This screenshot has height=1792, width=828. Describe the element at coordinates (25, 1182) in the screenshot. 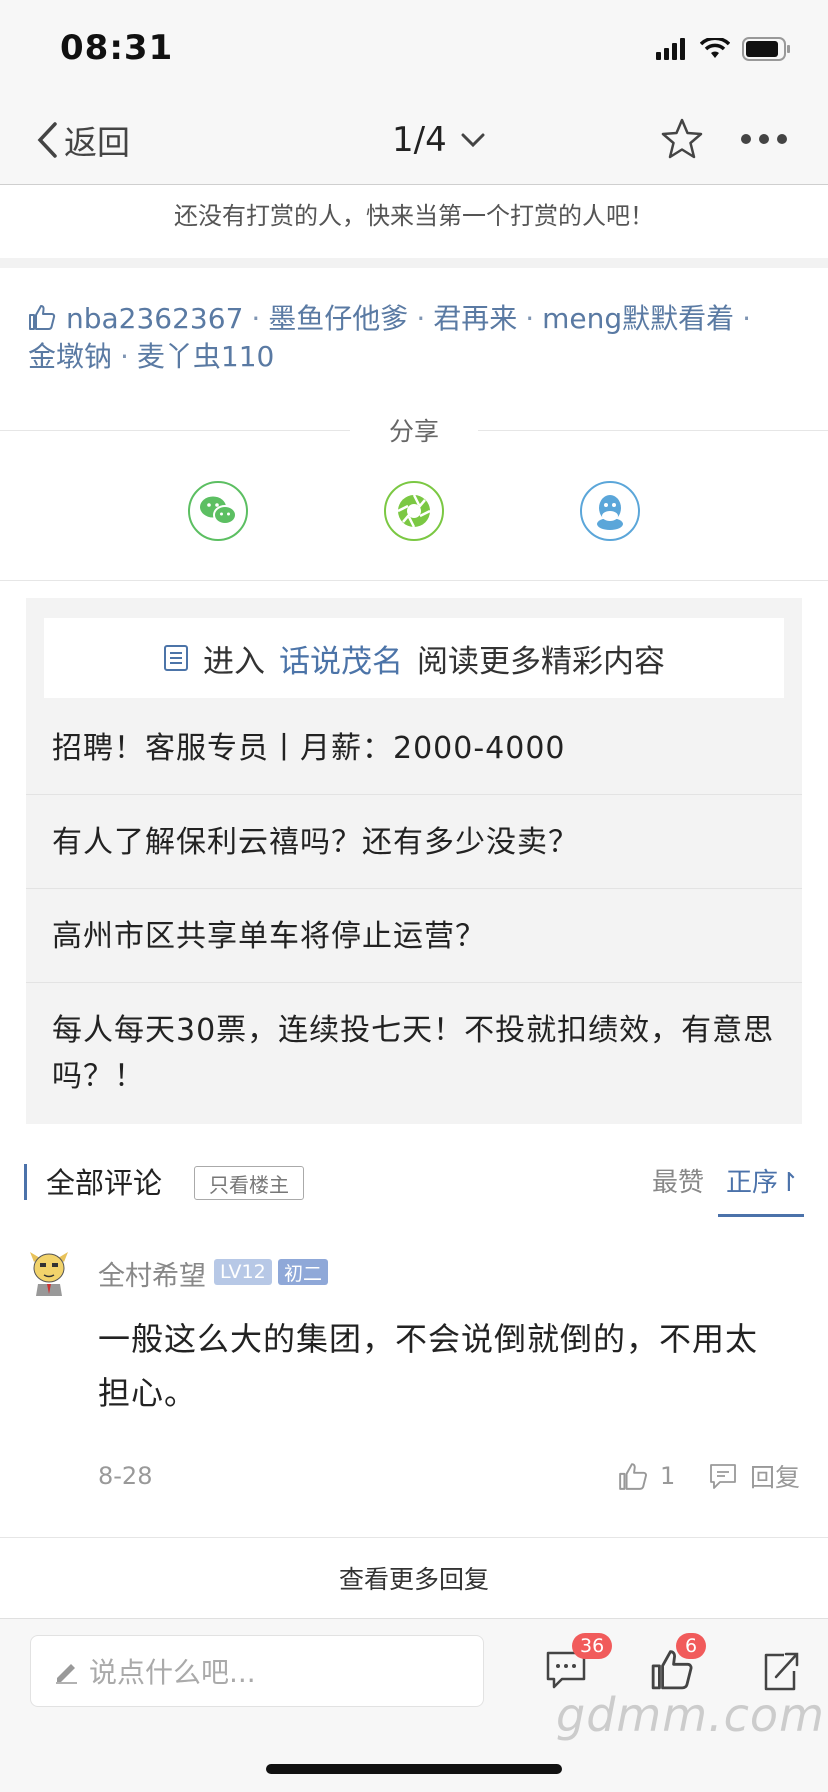

I see `comments-accent-bar` at that location.